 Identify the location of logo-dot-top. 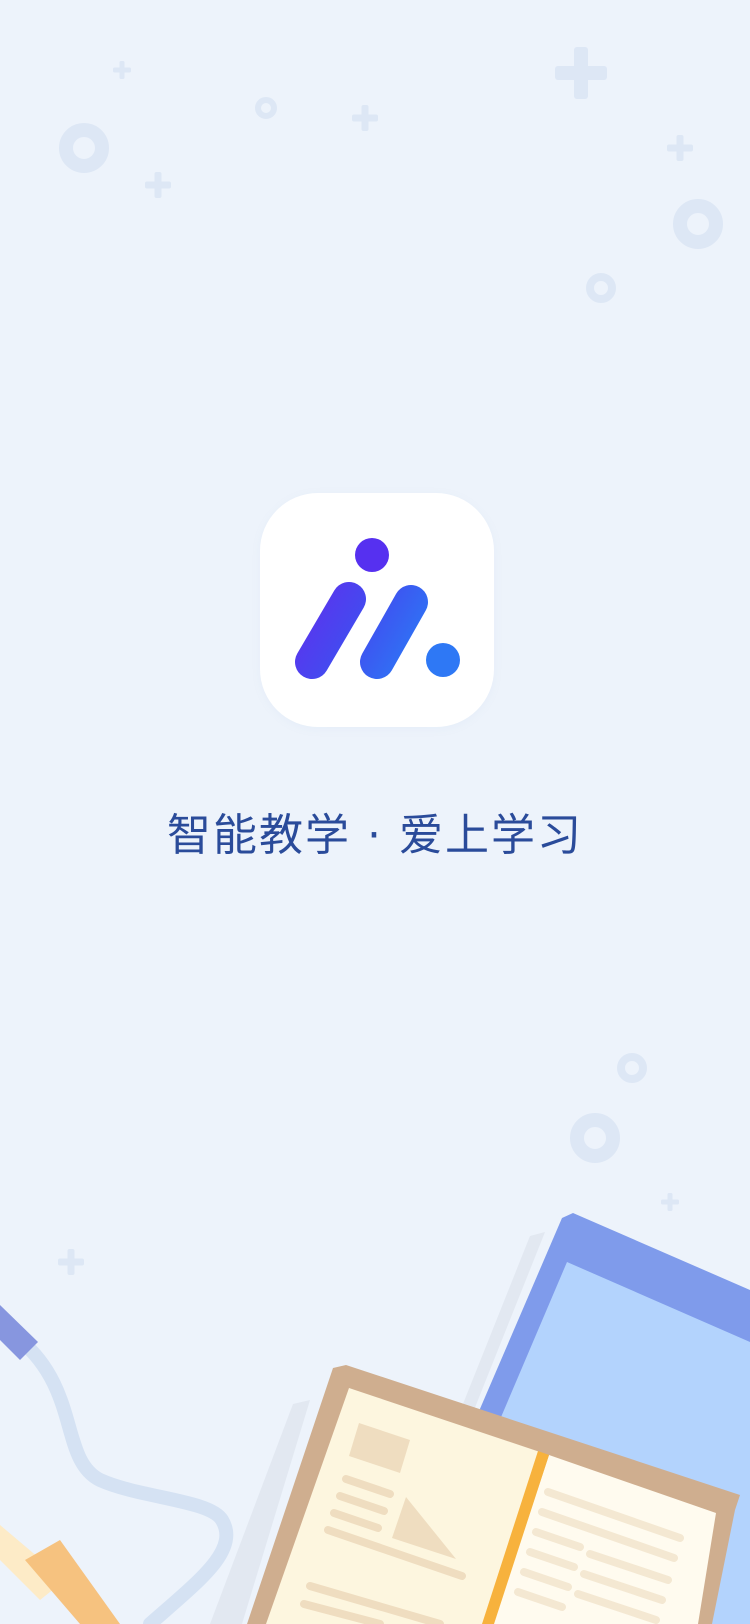
(372, 555).